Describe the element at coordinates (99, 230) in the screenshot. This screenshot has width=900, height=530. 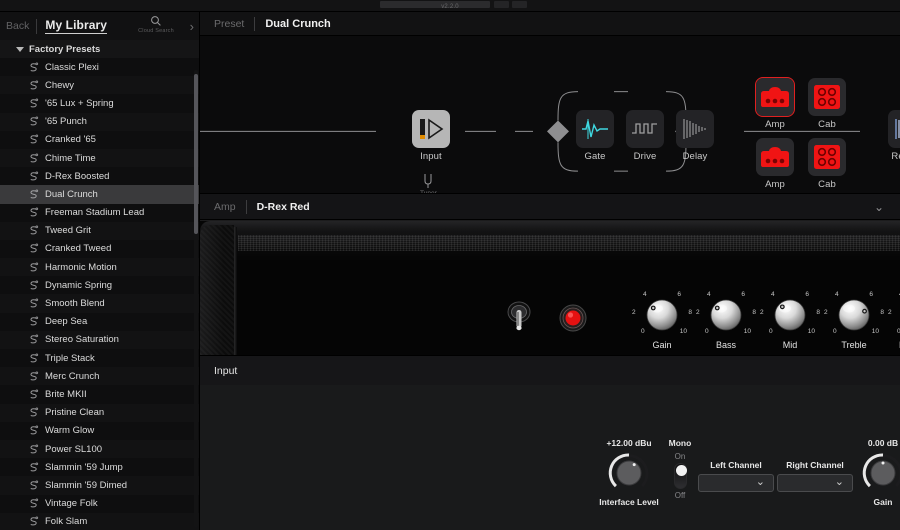
I see `preset-list-item: Tweed Grit` at that location.